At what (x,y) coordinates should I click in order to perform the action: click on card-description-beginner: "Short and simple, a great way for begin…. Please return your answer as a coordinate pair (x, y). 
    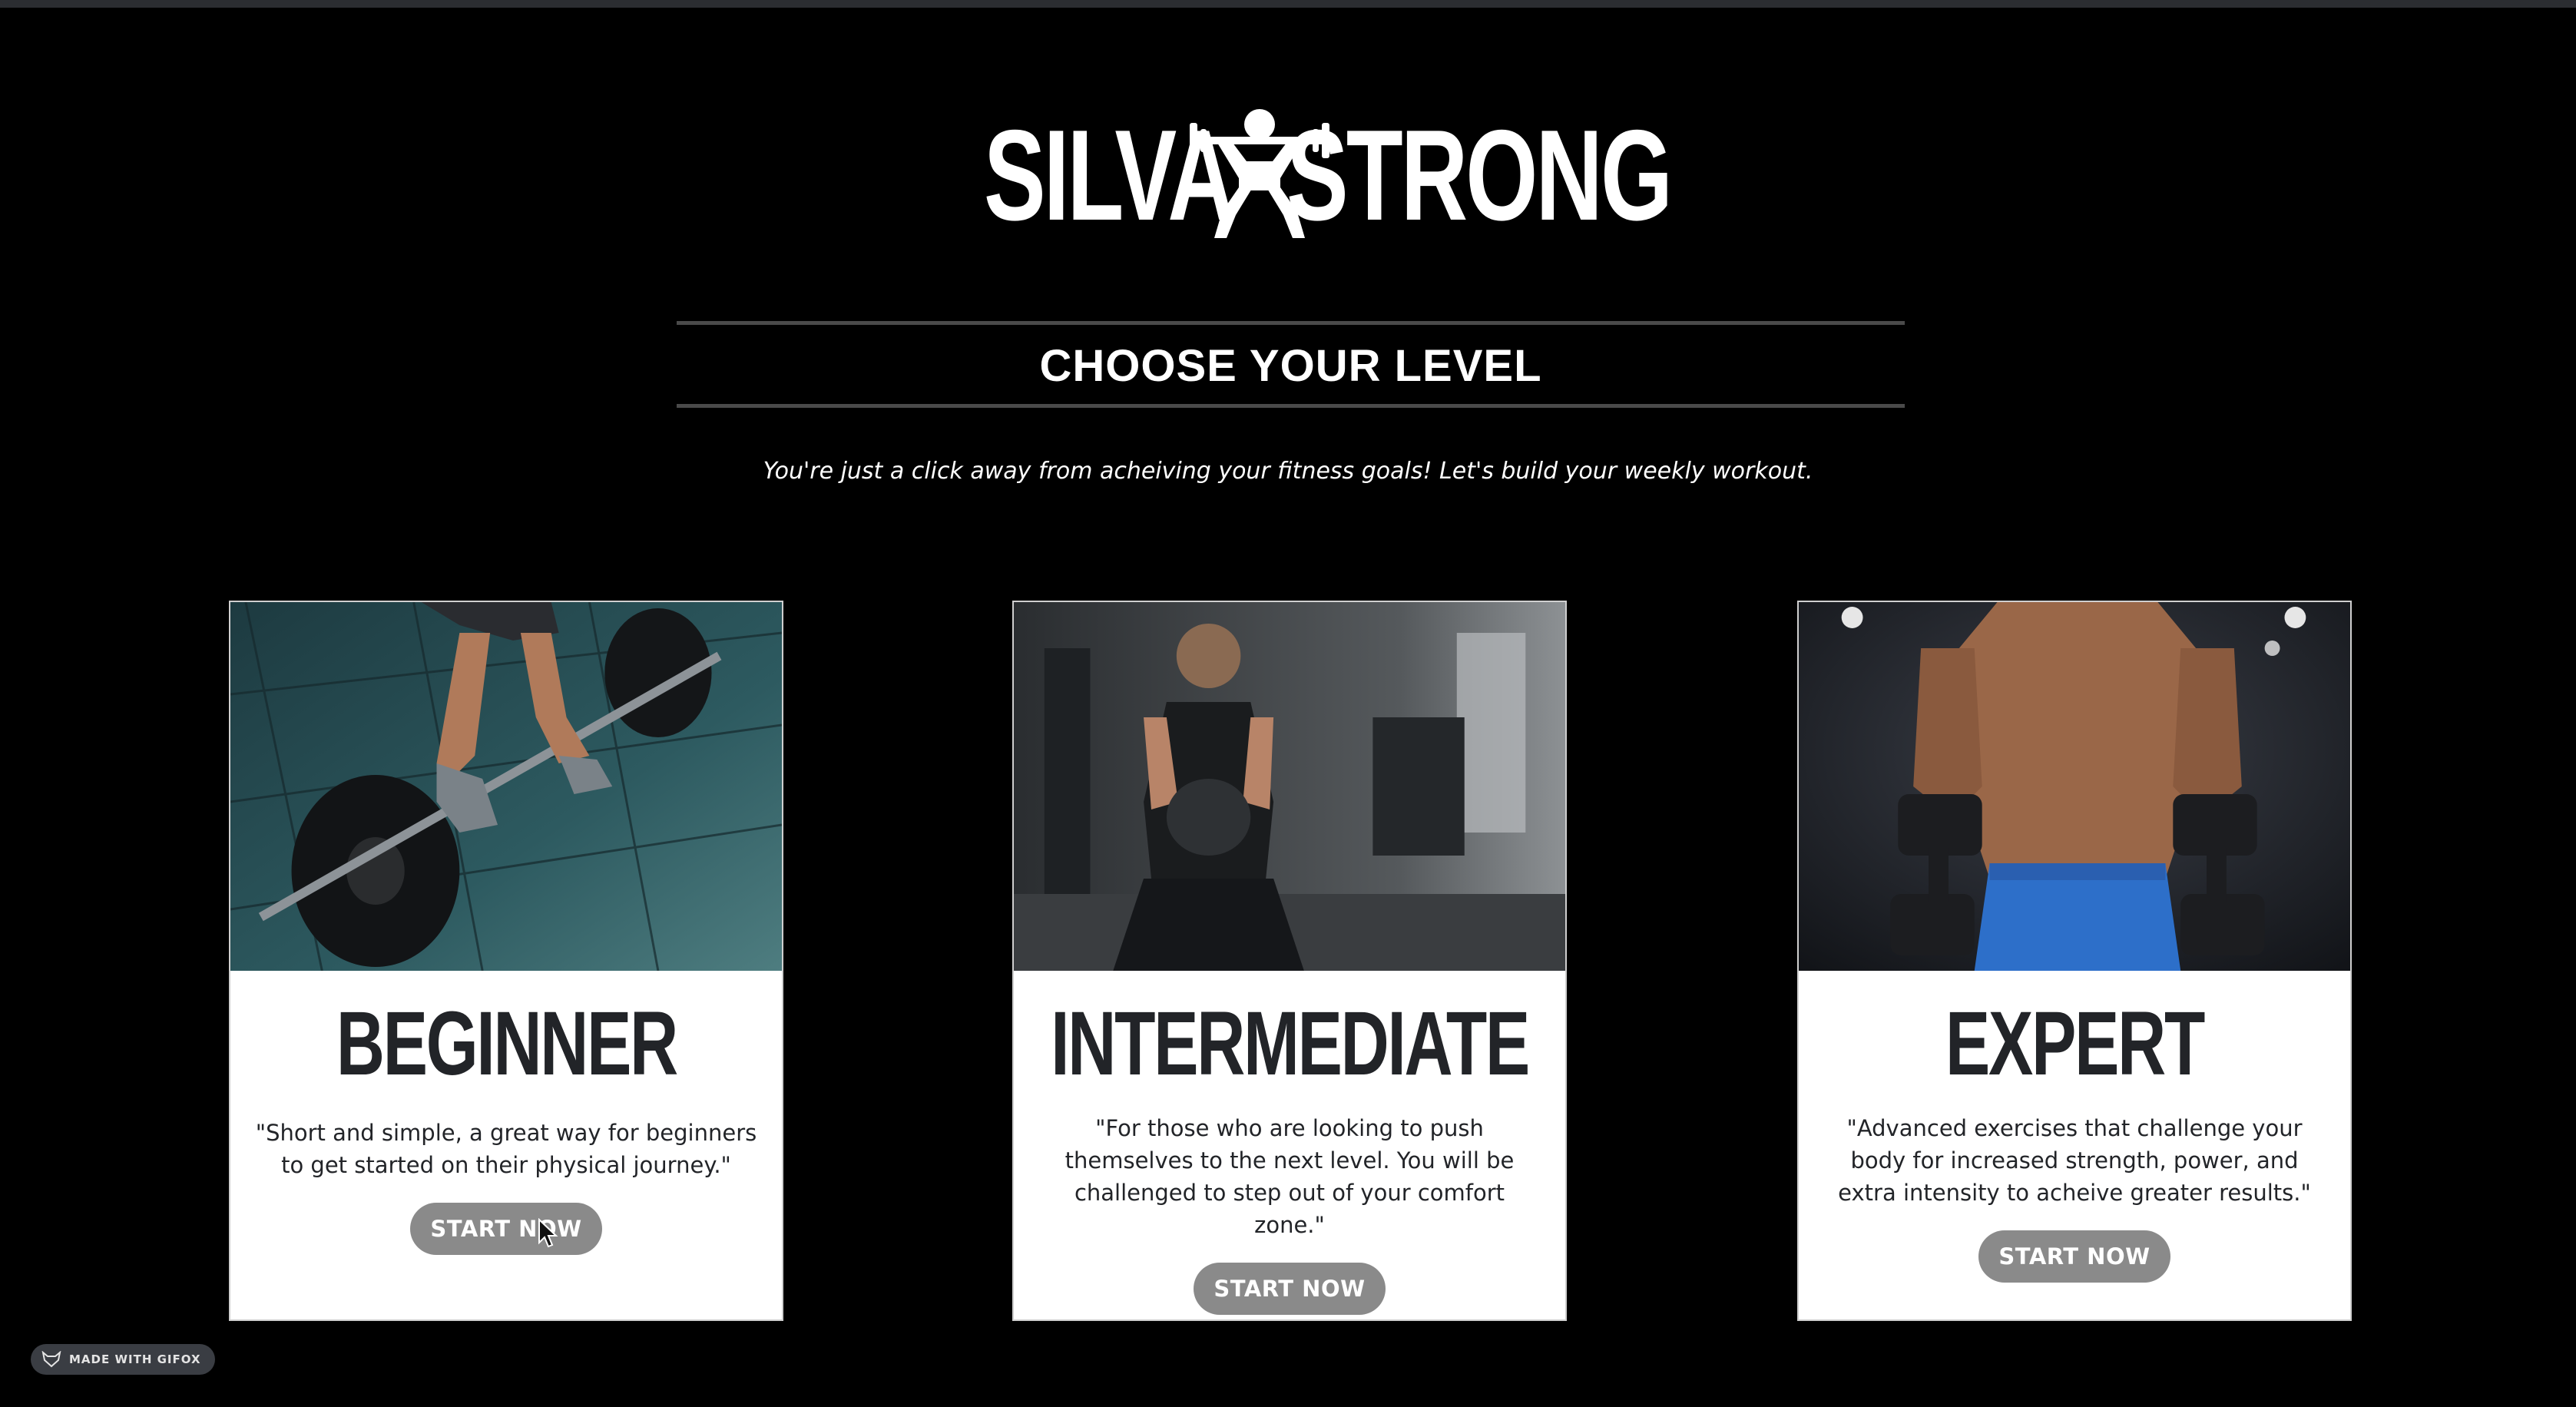
    Looking at the image, I should click on (506, 1149).